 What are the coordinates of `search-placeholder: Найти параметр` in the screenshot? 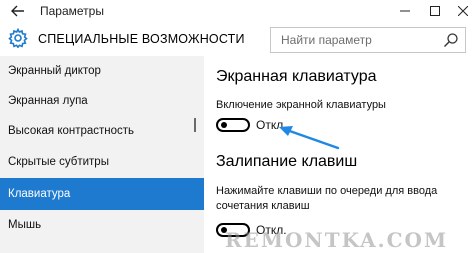 It's located at (326, 40).